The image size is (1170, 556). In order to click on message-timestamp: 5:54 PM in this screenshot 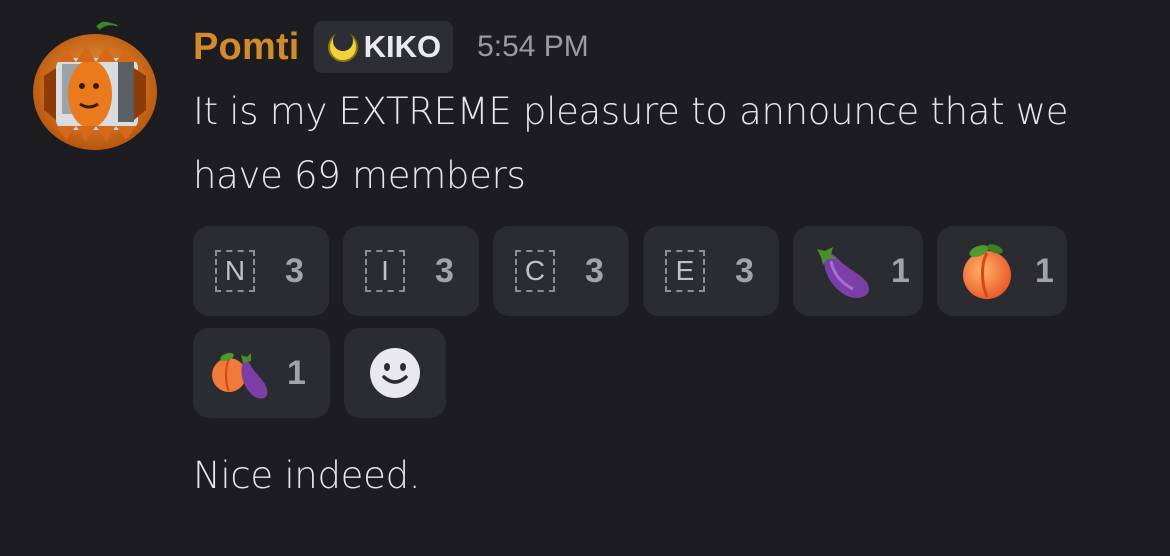, I will do `click(533, 46)`.